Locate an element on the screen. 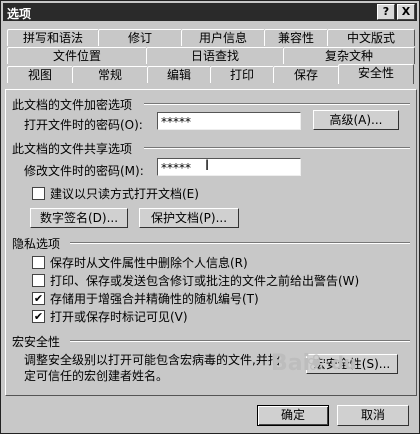 Image resolution: width=420 pixels, height=434 pixels. tab-save: 保存 is located at coordinates (306, 74).